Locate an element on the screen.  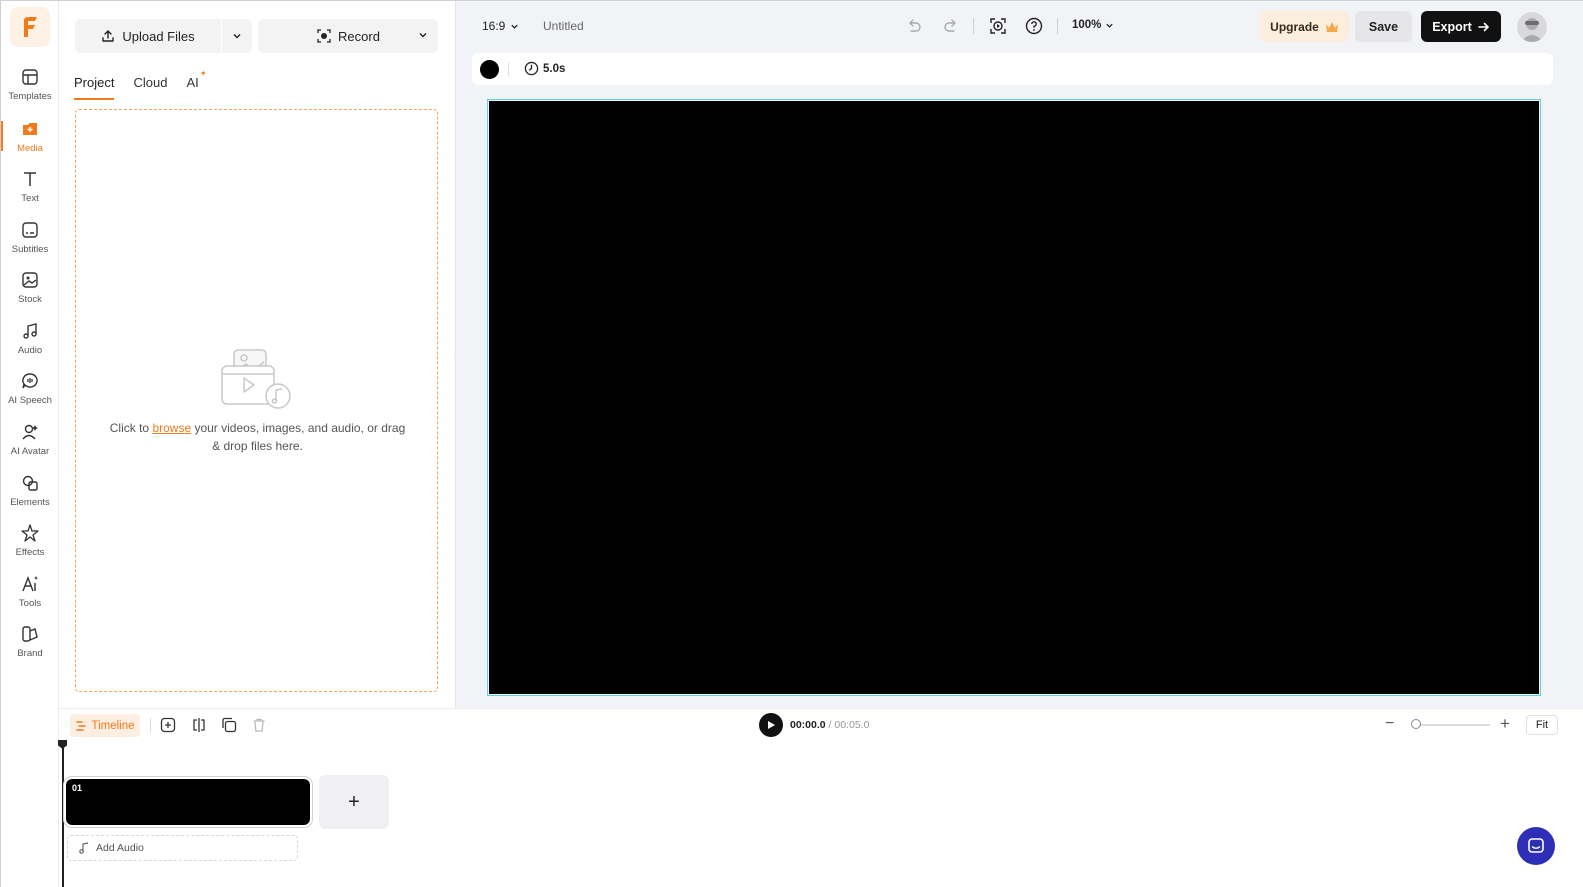
upload-options-dropdown is located at coordinates (237, 36).